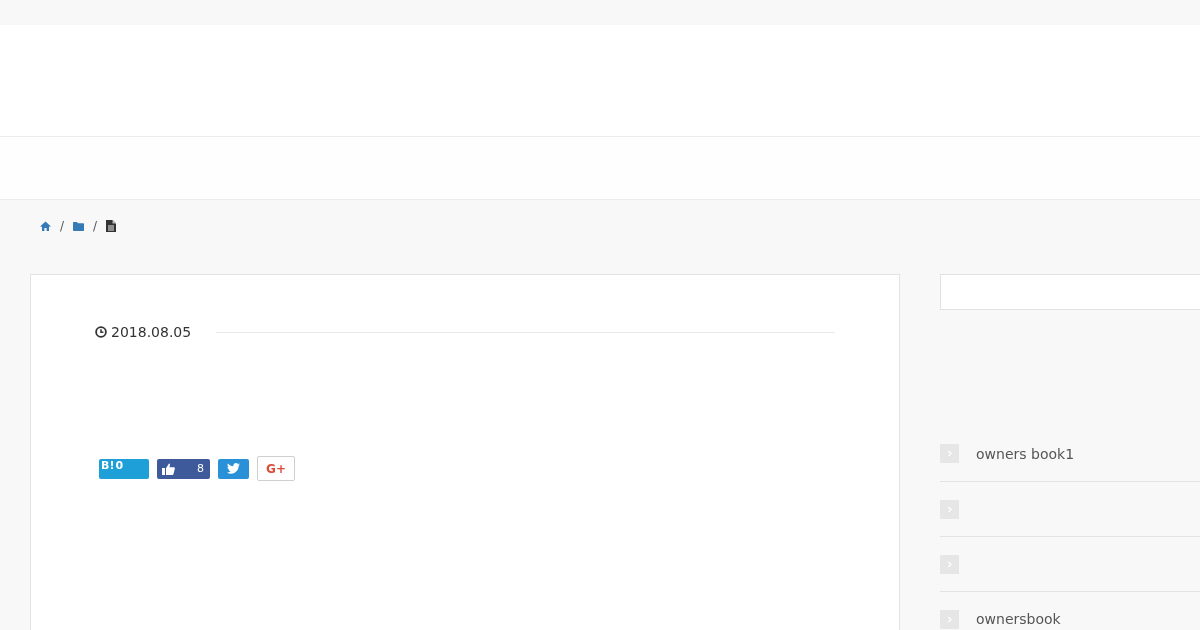 The width and height of the screenshot is (1200, 630). I want to click on thumbs-up-icon, so click(168, 468).